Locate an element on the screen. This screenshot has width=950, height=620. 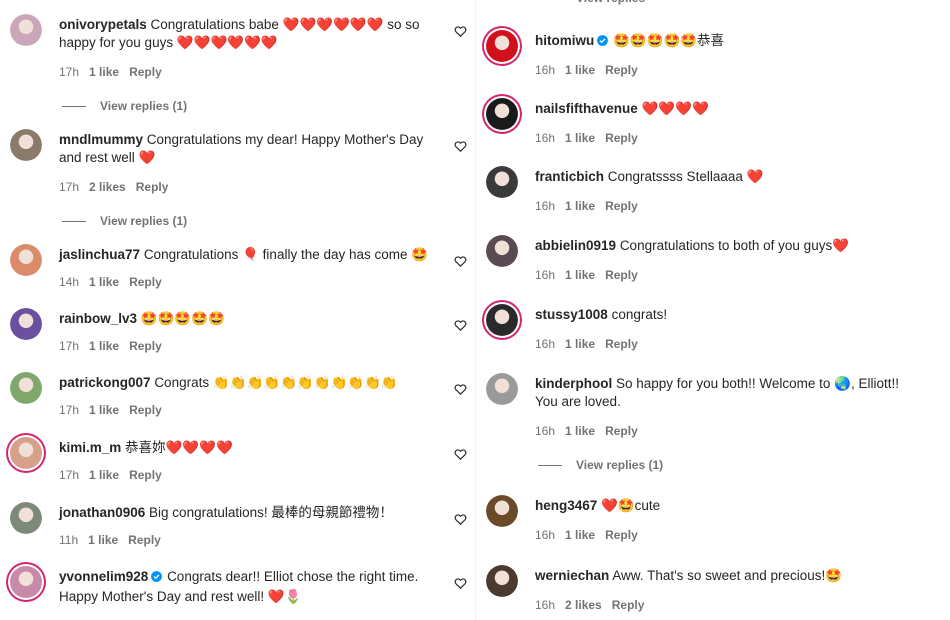
comment-text: congrats! is located at coordinates (639, 314).